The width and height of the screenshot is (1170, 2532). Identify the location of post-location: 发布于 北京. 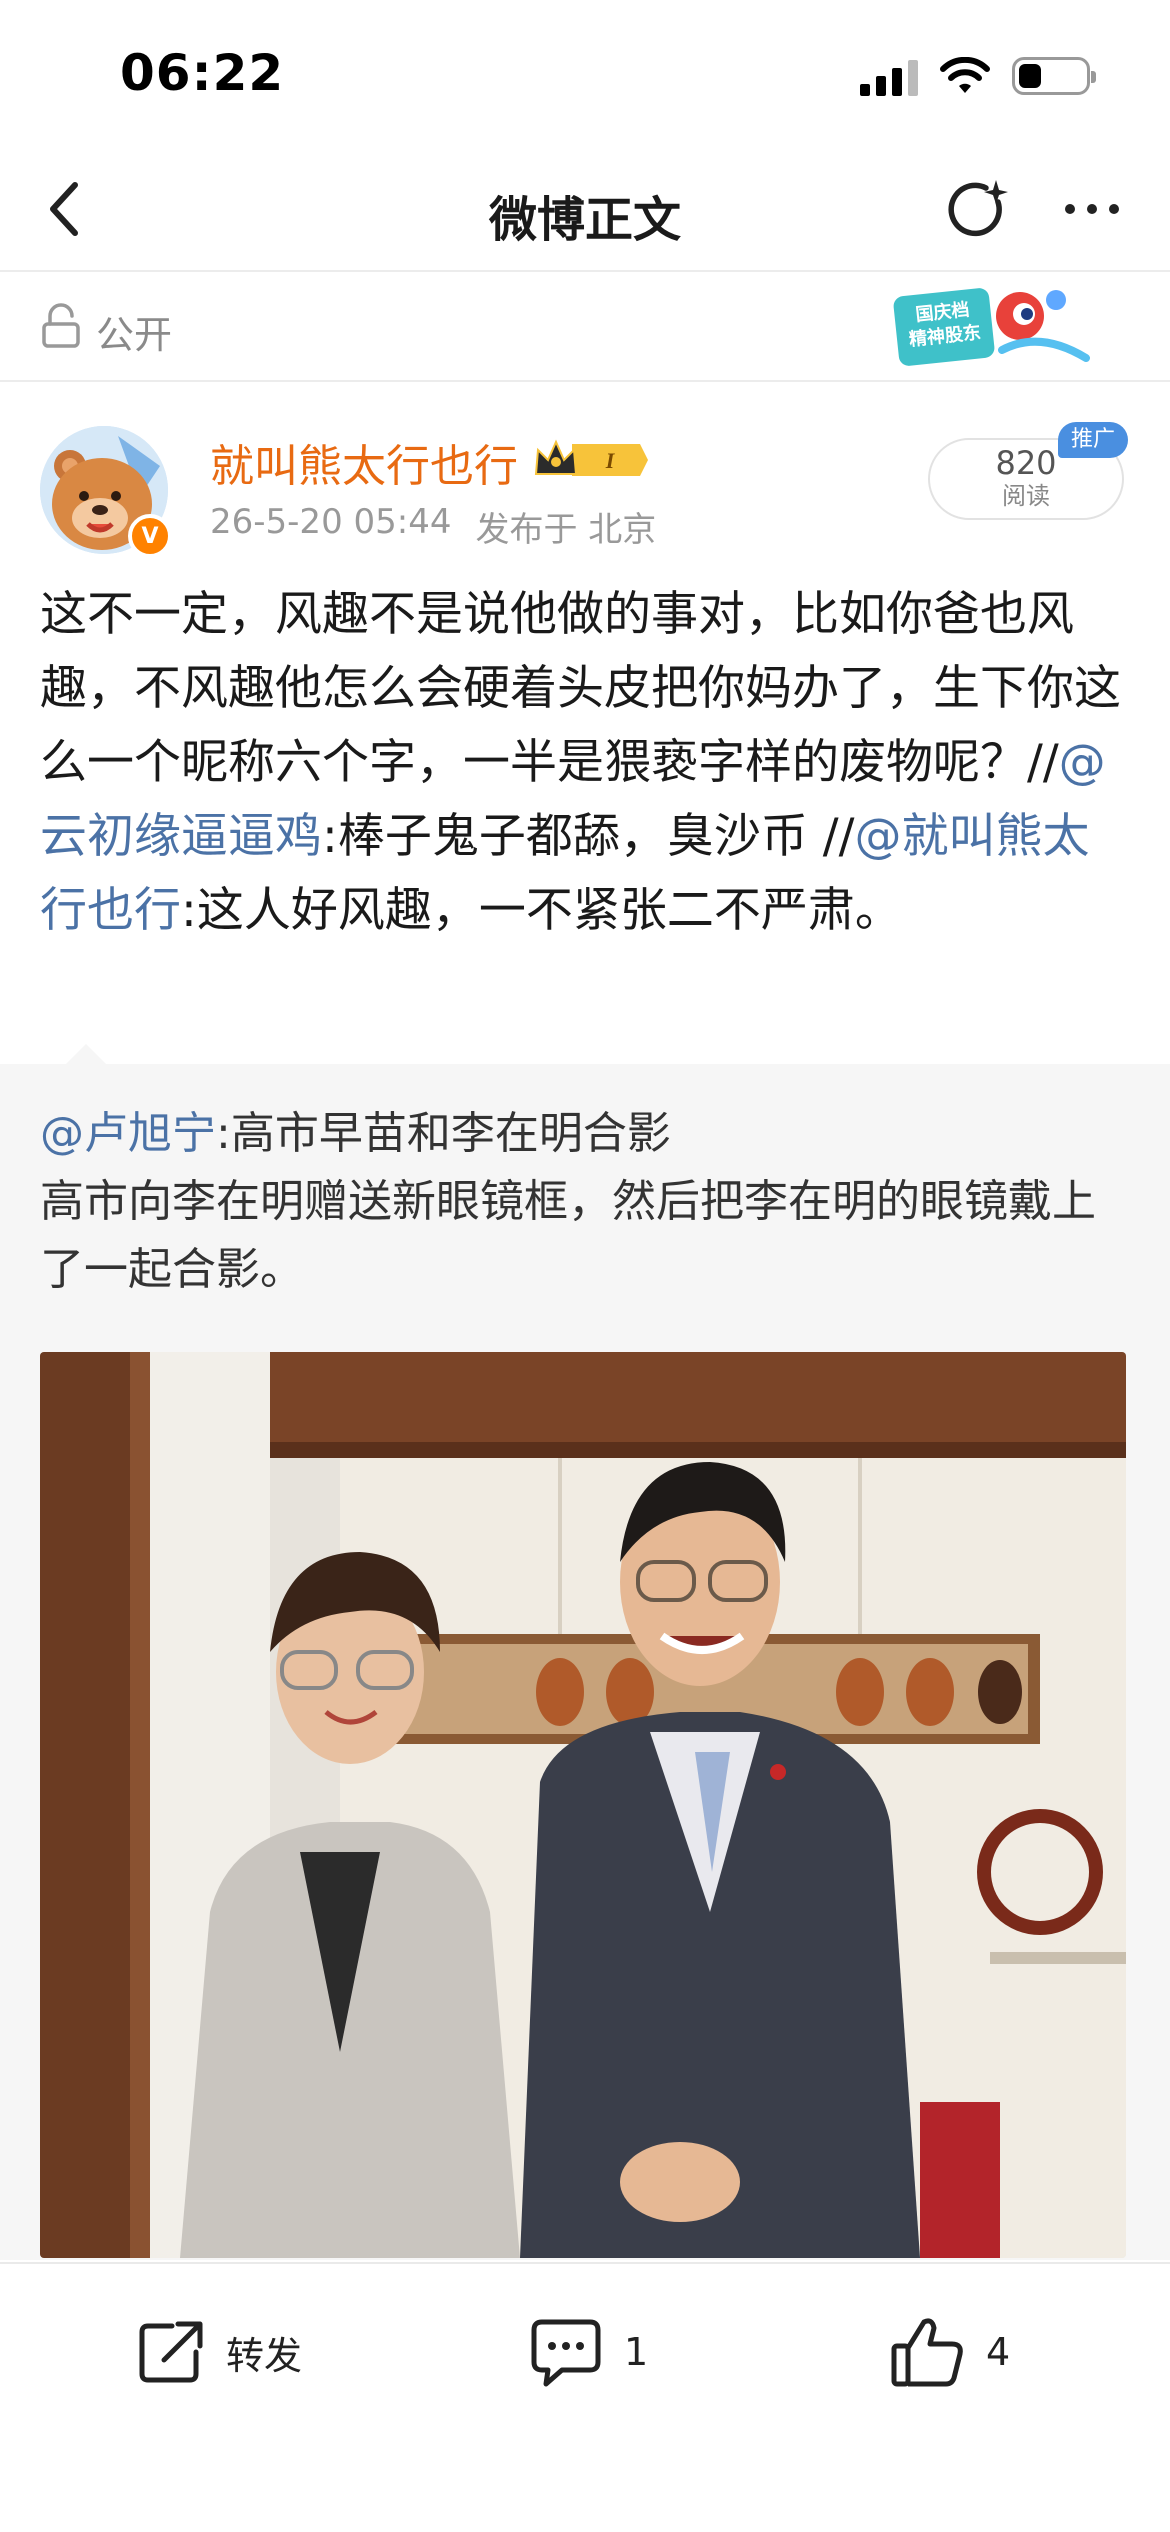
(566, 530).